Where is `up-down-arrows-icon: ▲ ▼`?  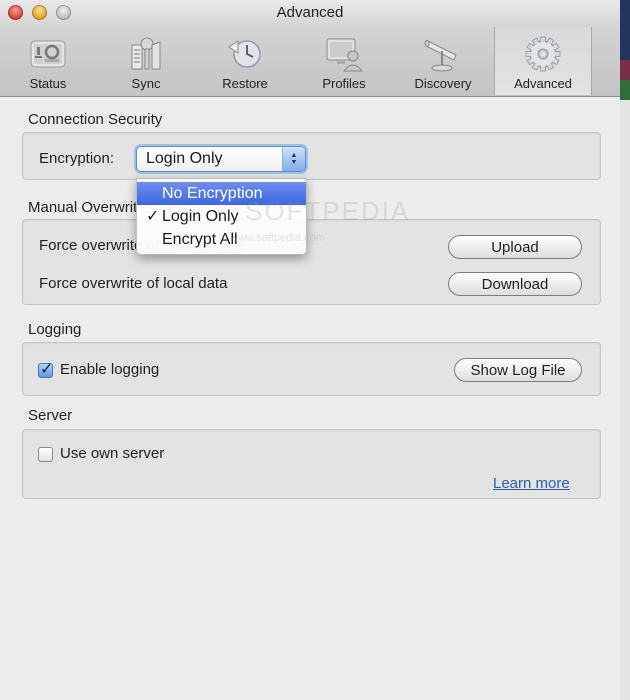 up-down-arrows-icon: ▲ ▼ is located at coordinates (293, 159).